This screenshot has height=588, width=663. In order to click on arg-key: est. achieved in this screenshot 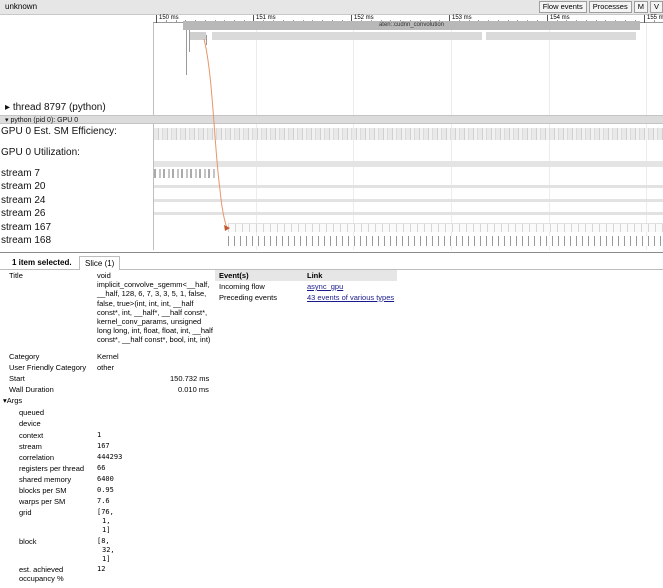, I will do `click(41, 569)`.